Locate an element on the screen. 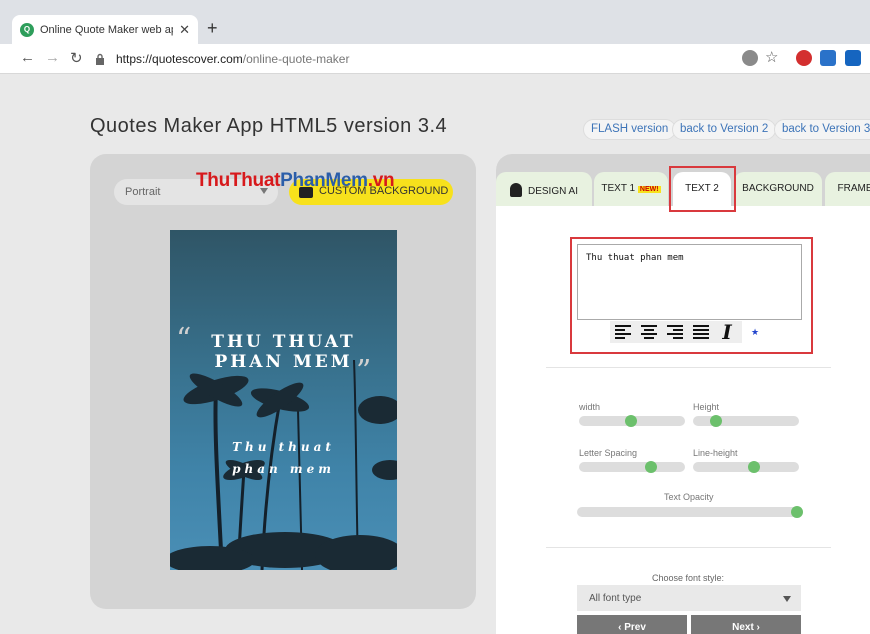 The height and width of the screenshot is (634, 870). tab-frame: FRAME is located at coordinates (847, 189).